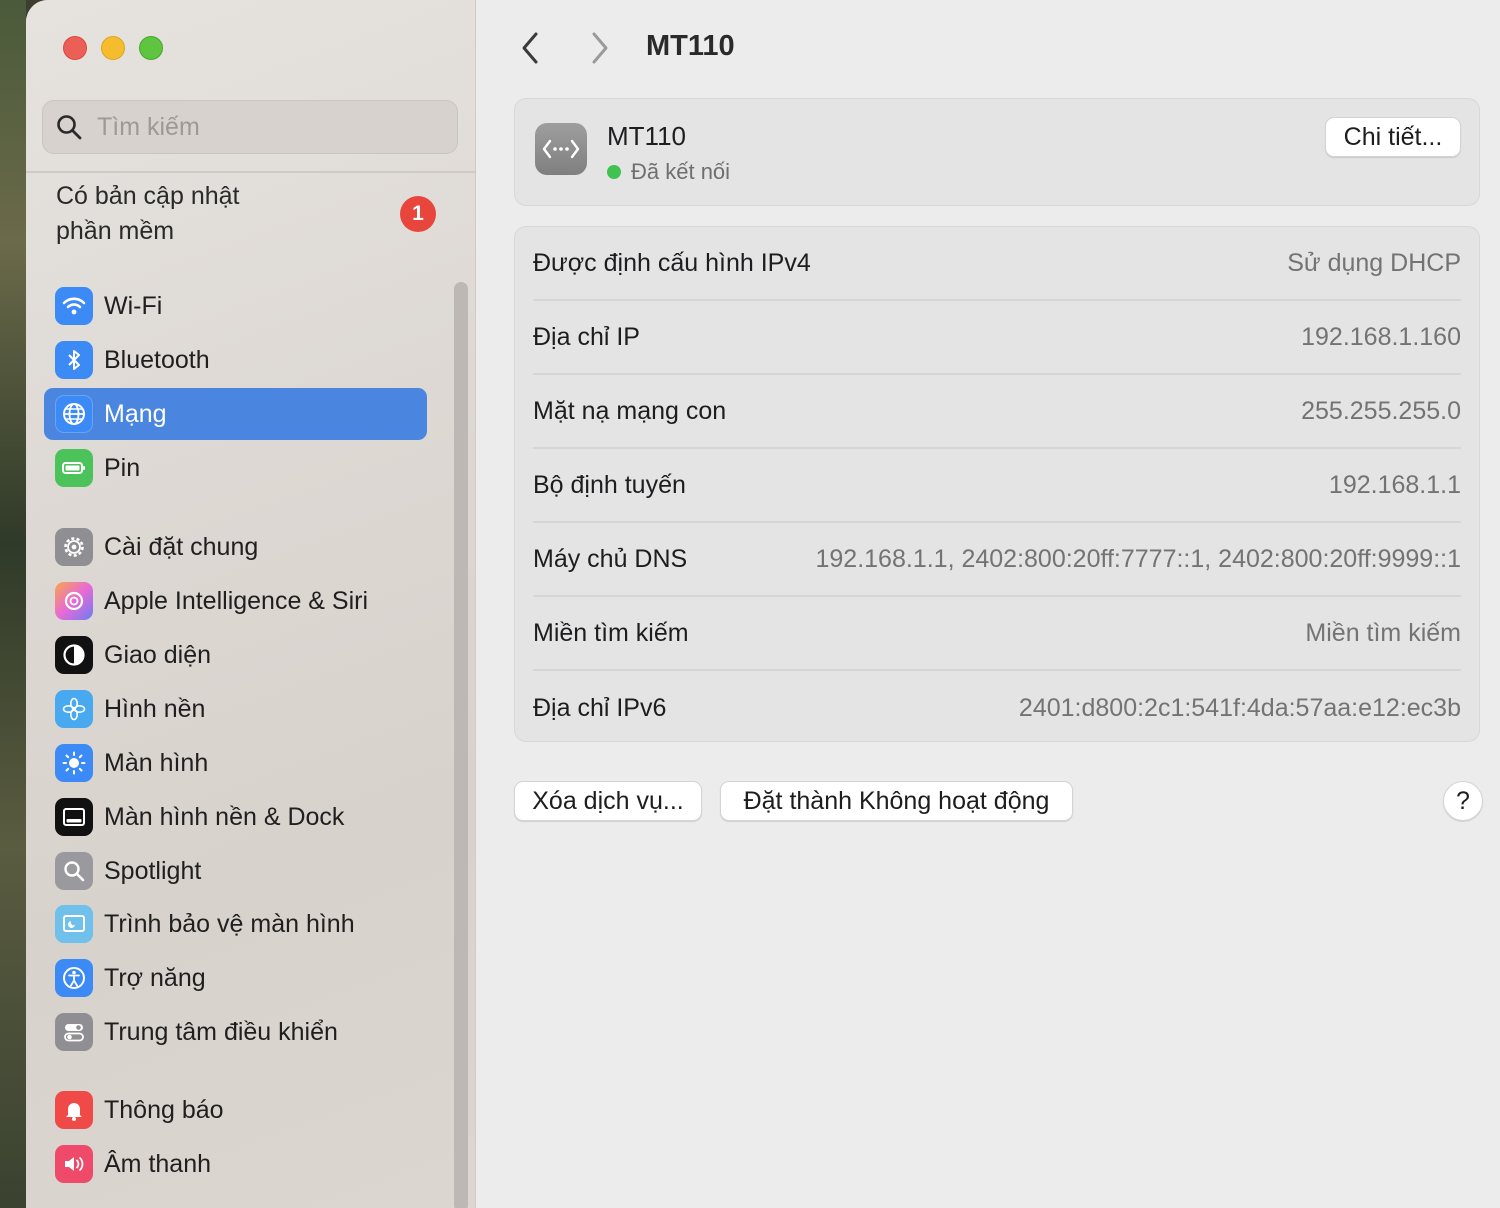  What do you see at coordinates (74, 871) in the screenshot?
I see `magnifier-icon` at bounding box center [74, 871].